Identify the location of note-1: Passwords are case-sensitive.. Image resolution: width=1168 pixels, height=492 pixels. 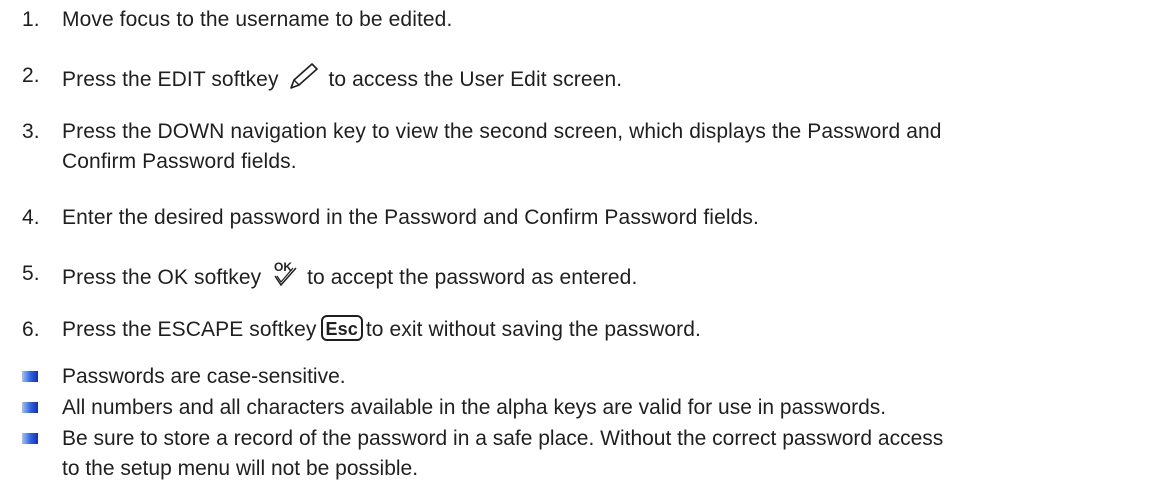
(587, 377).